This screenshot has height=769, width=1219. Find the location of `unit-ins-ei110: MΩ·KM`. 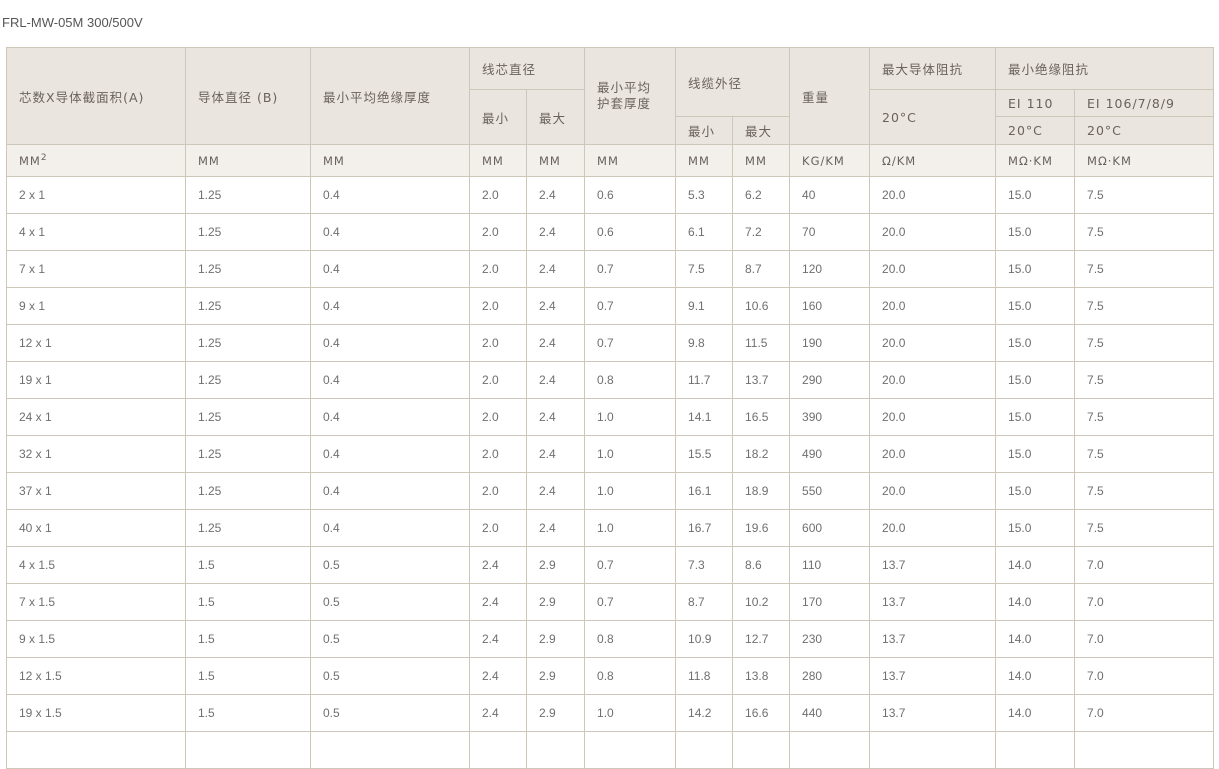

unit-ins-ei110: MΩ·KM is located at coordinates (1035, 160).